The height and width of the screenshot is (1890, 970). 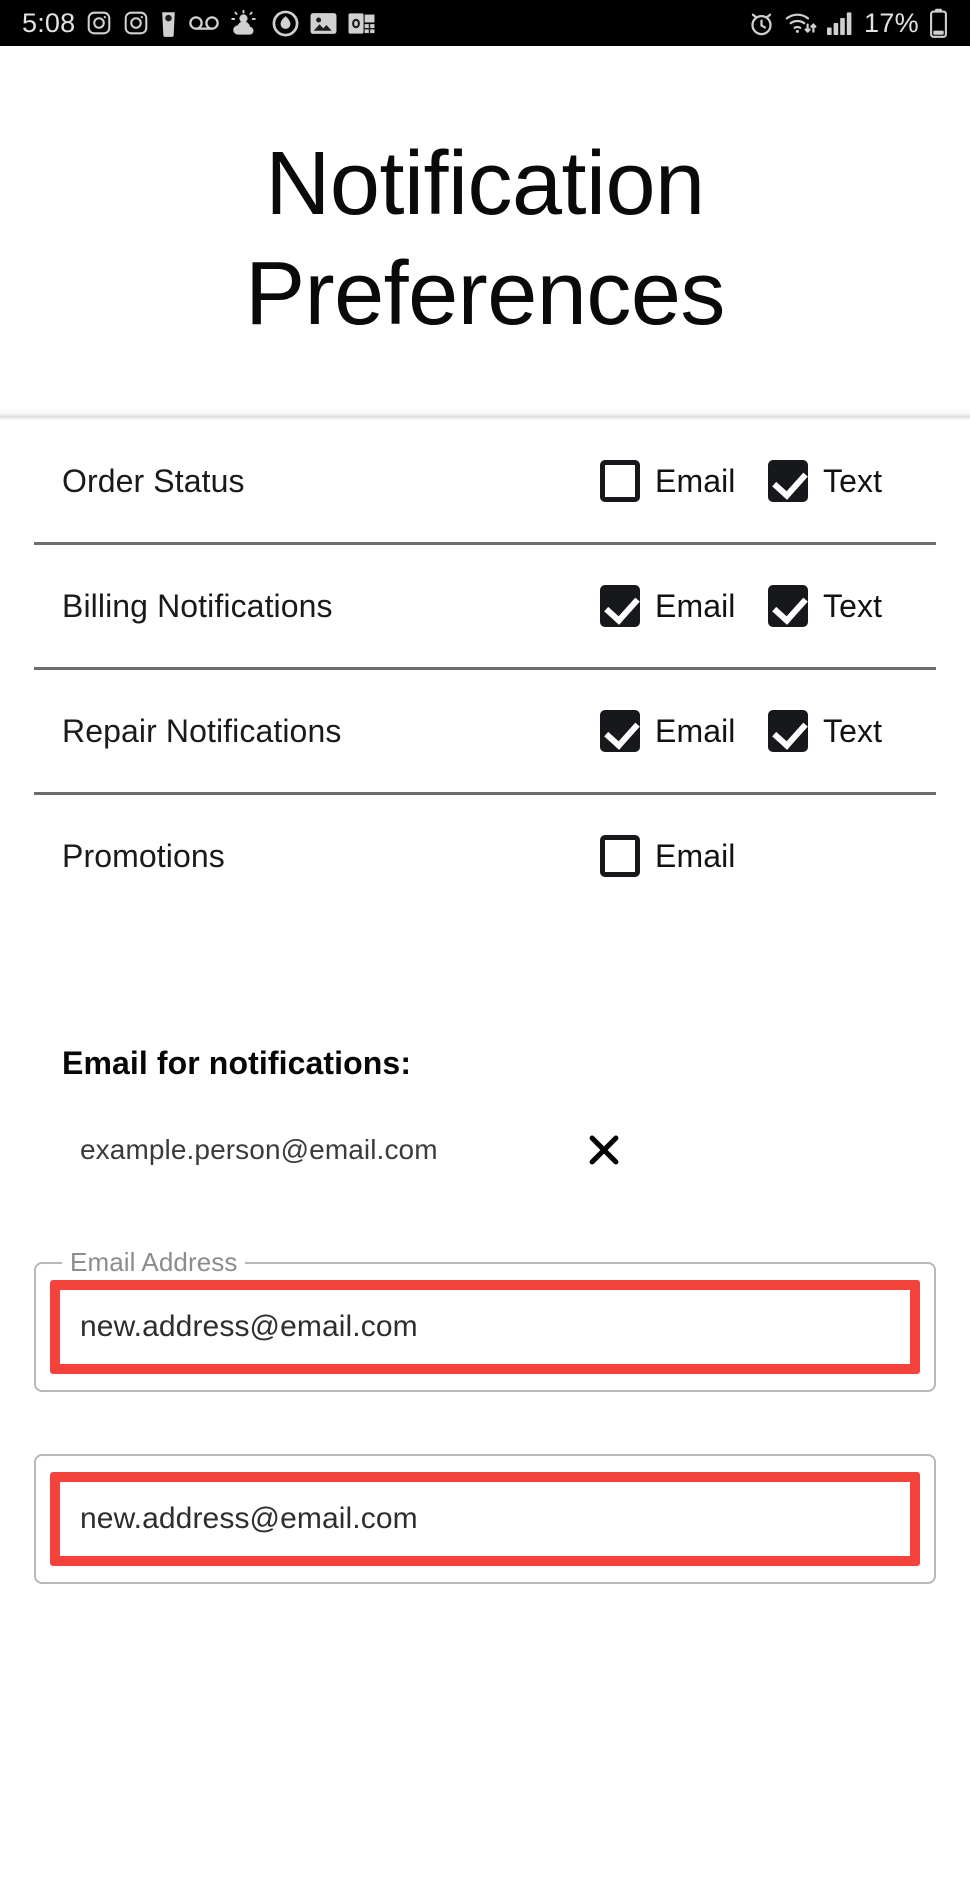 I want to click on status-bar-right-group: 17%, so click(x=848, y=23).